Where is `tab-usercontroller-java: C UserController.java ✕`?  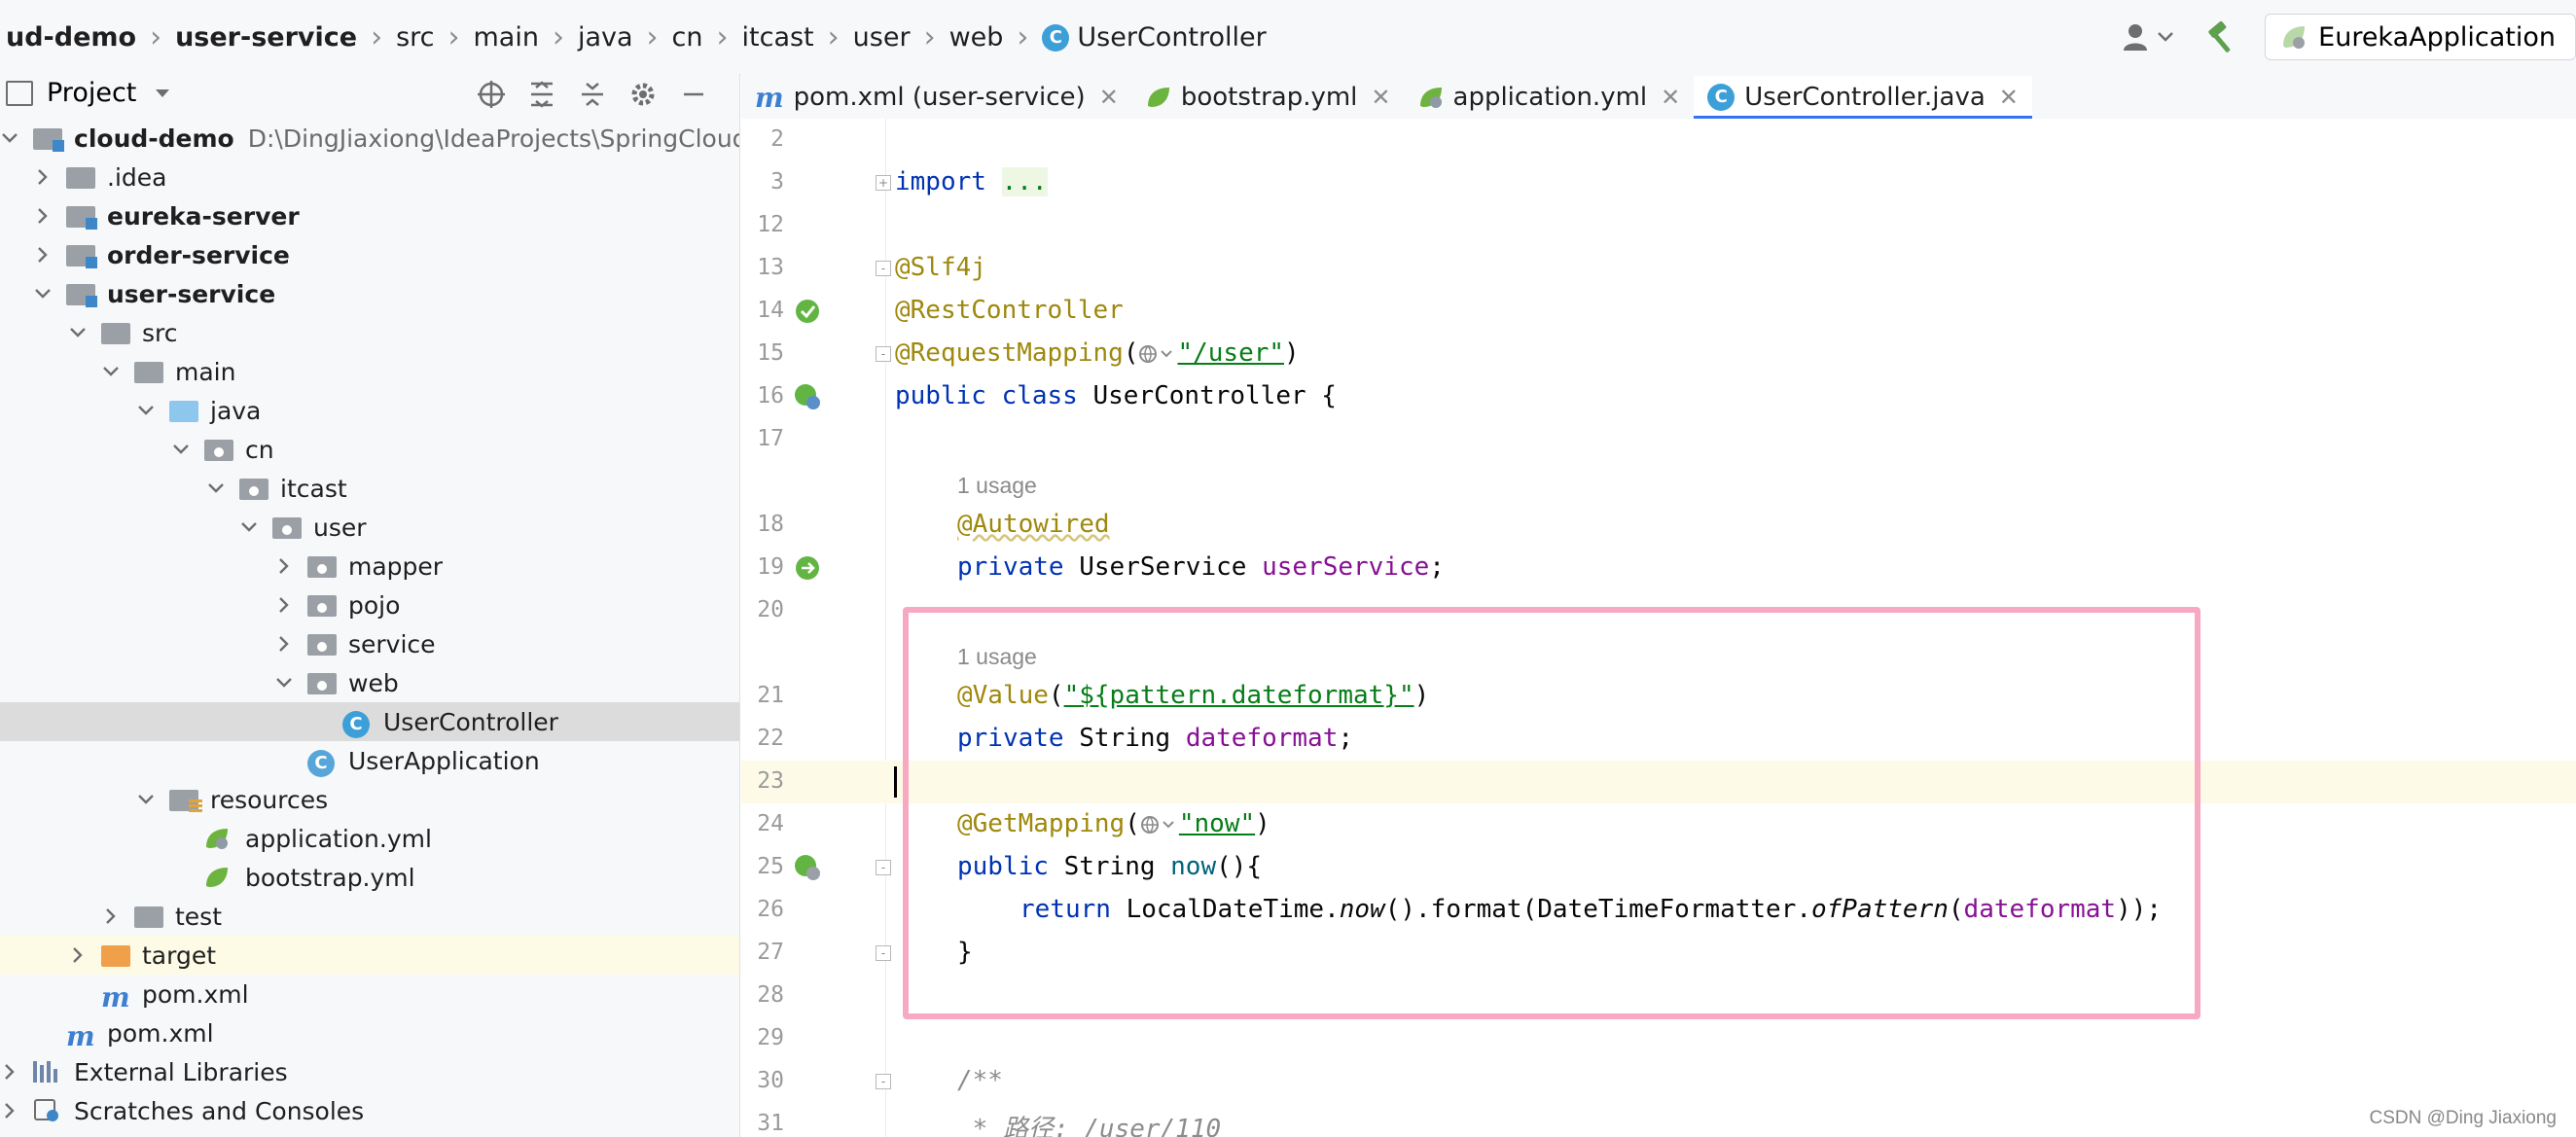 tab-usercontroller-java: C UserController.java ✕ is located at coordinates (1863, 98).